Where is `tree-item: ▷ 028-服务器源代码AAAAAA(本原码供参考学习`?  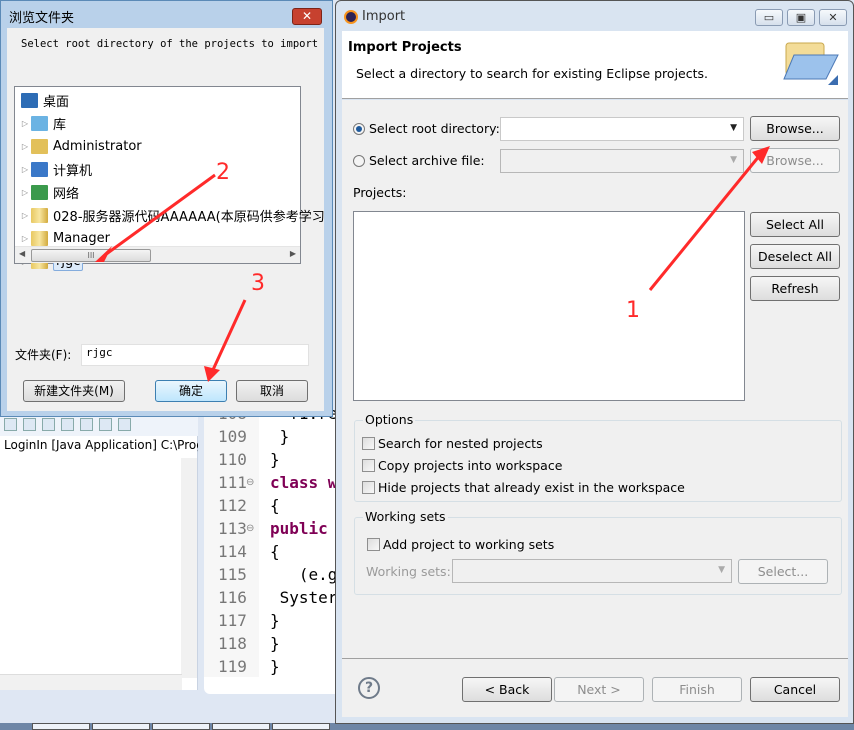
tree-item: ▷ 028-服务器源代码AAAAAA(本原码供参考学习 is located at coordinates (172, 215).